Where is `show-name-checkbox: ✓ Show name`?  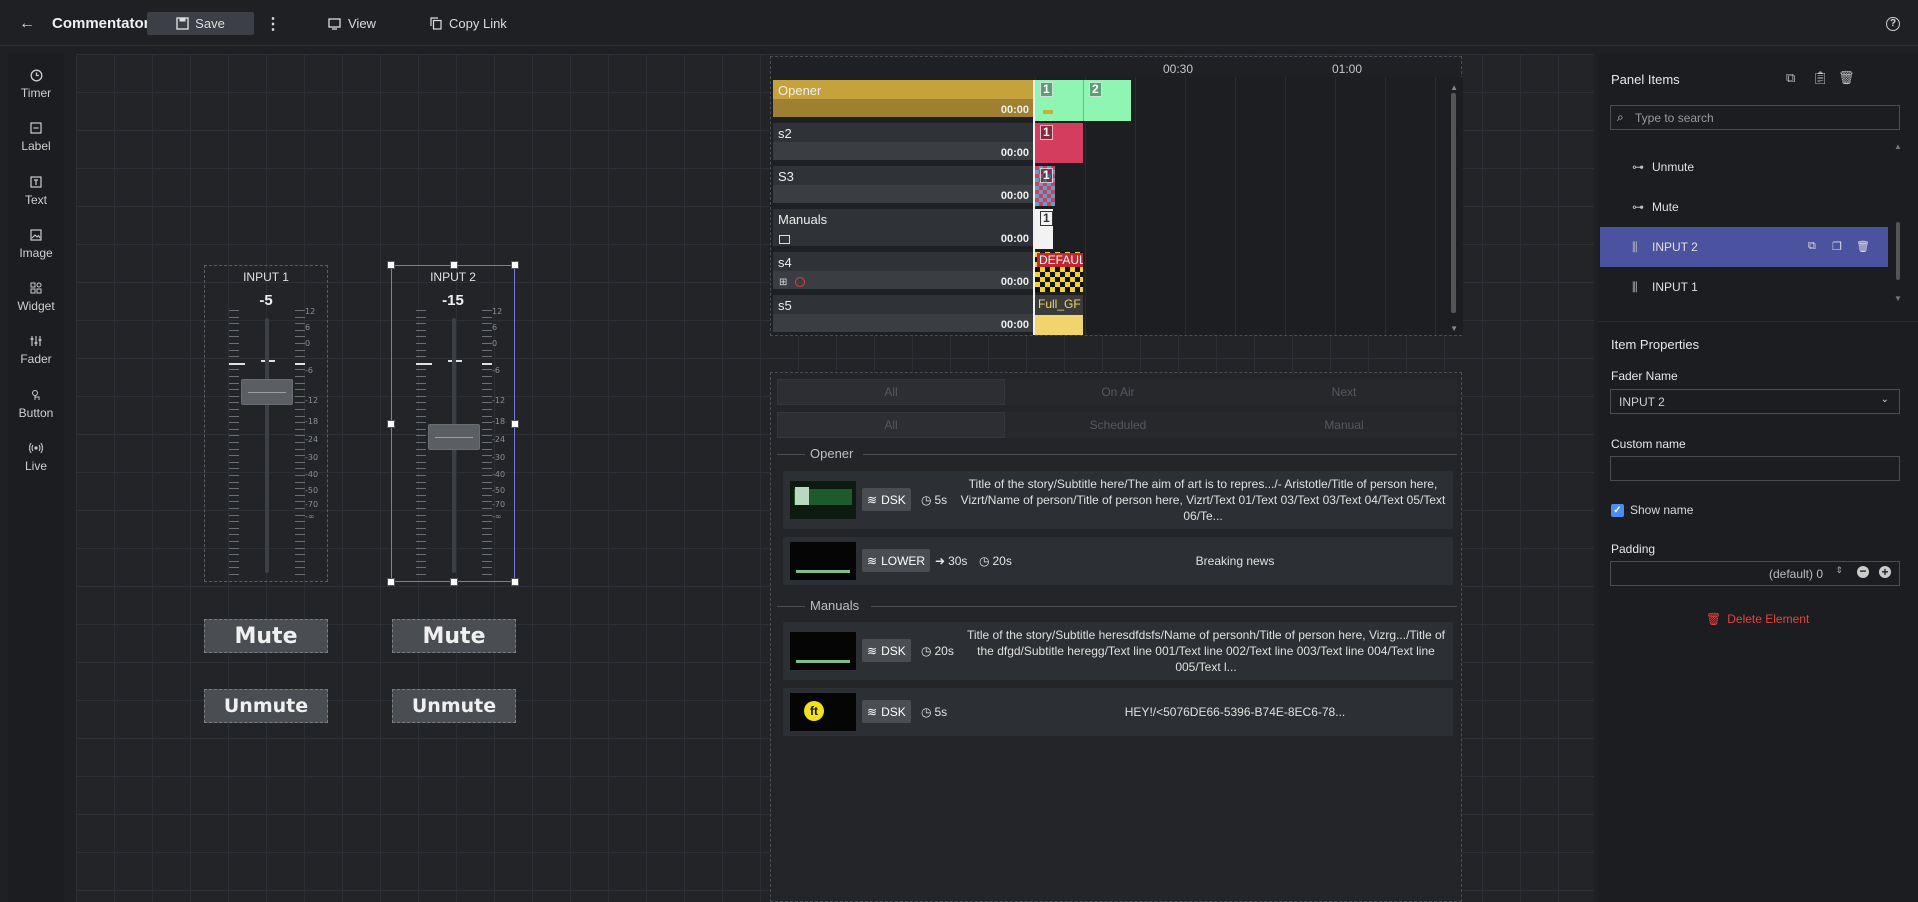
show-name-checkbox: ✓ Show name is located at coordinates (1652, 510).